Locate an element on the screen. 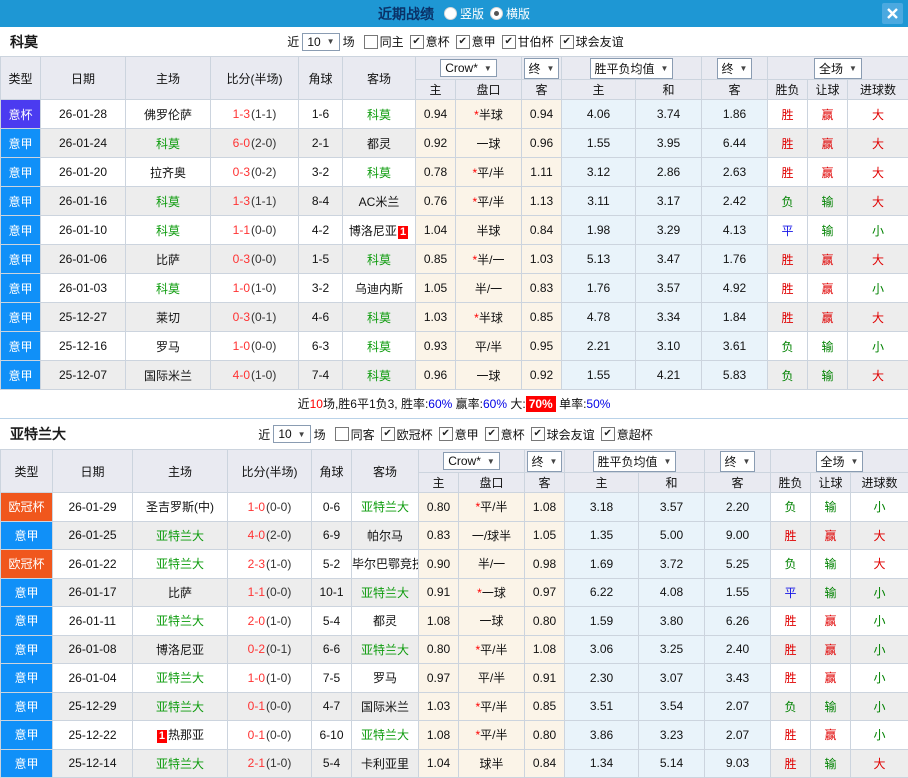  radio-label: 横版 is located at coordinates (518, 13).